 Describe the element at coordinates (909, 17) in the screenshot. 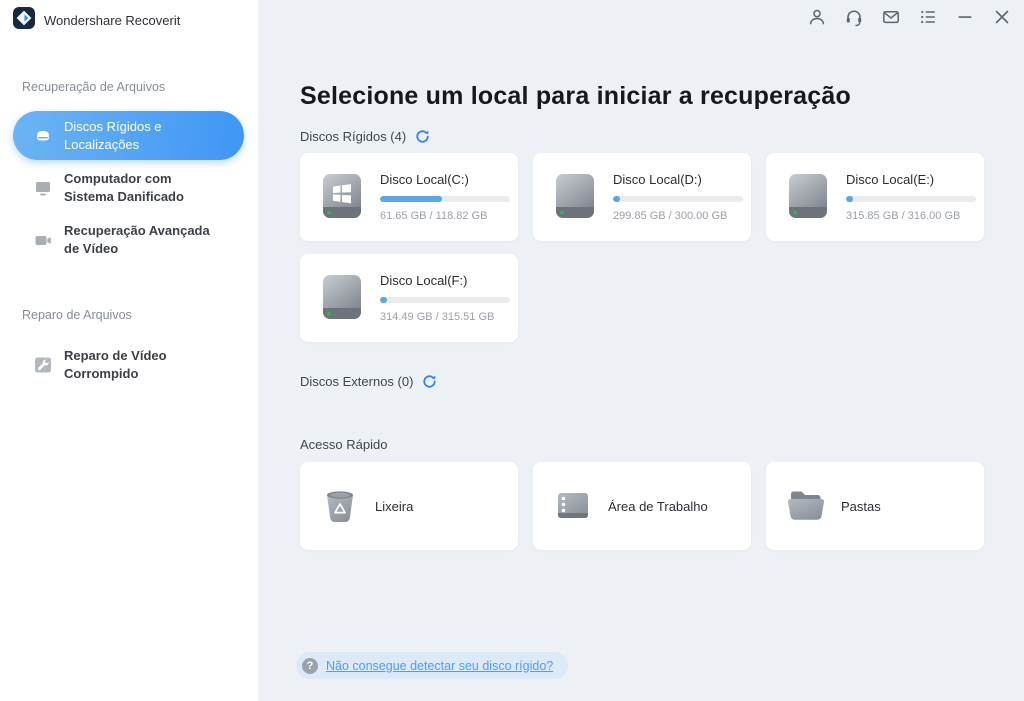

I see `titlebar-controls` at that location.